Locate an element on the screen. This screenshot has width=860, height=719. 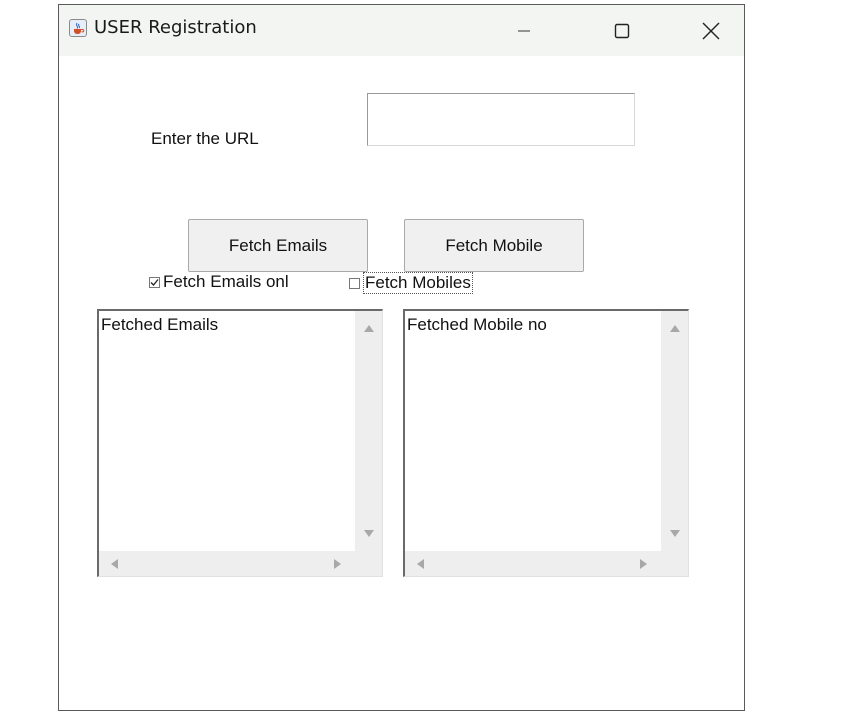
minimize-icon is located at coordinates (524, 30).